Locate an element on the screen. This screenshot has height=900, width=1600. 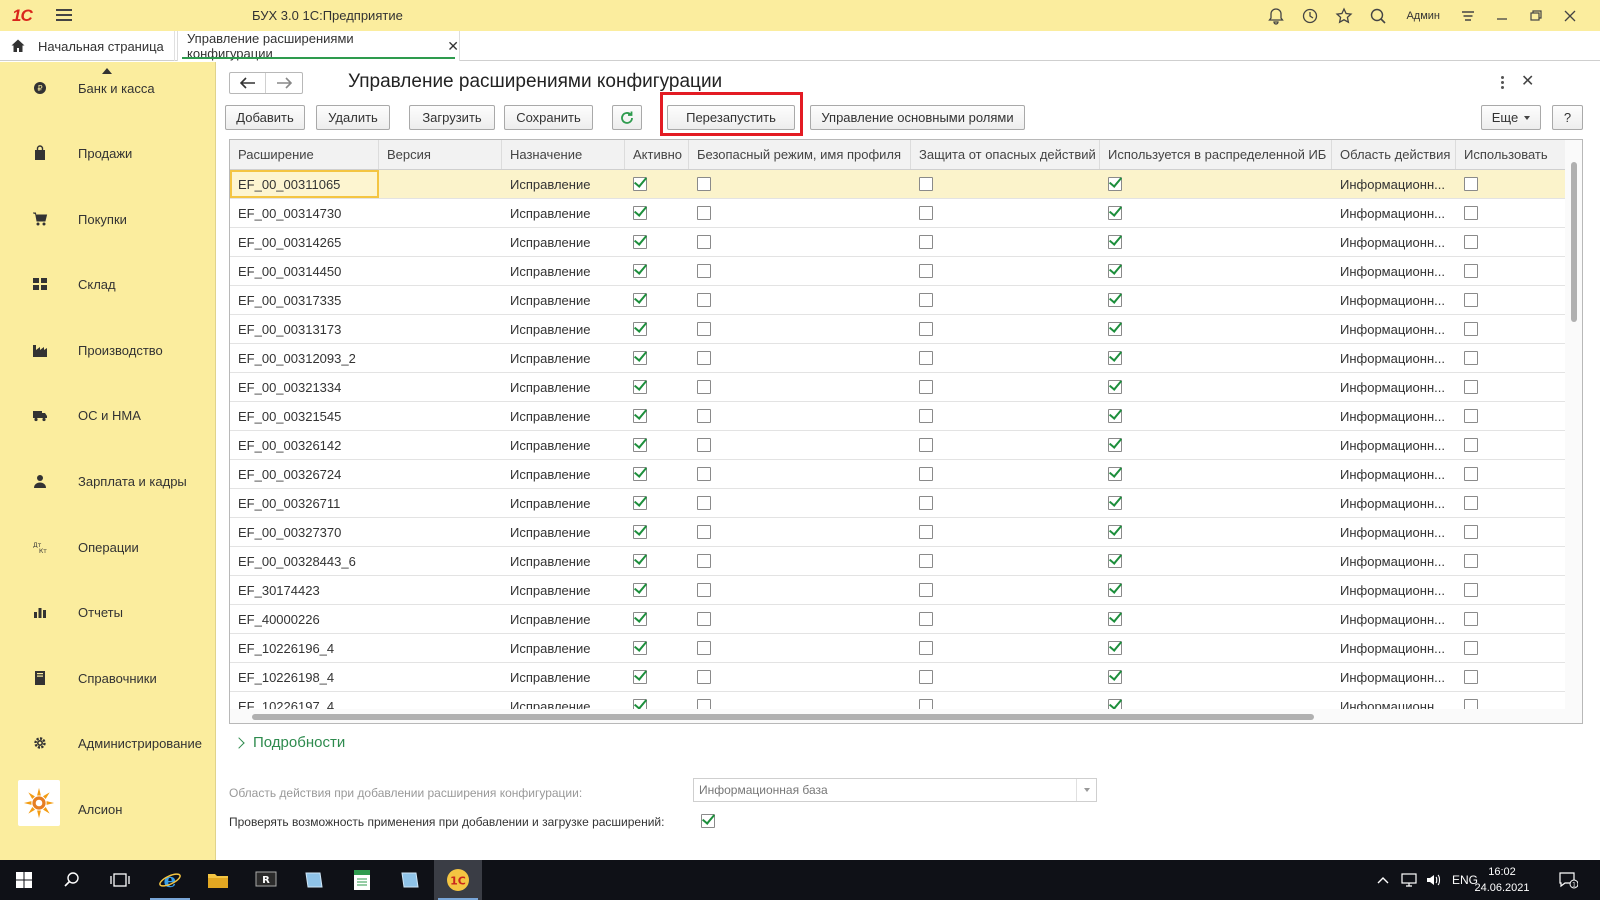
tray-expand-icon is located at coordinates (1383, 880).